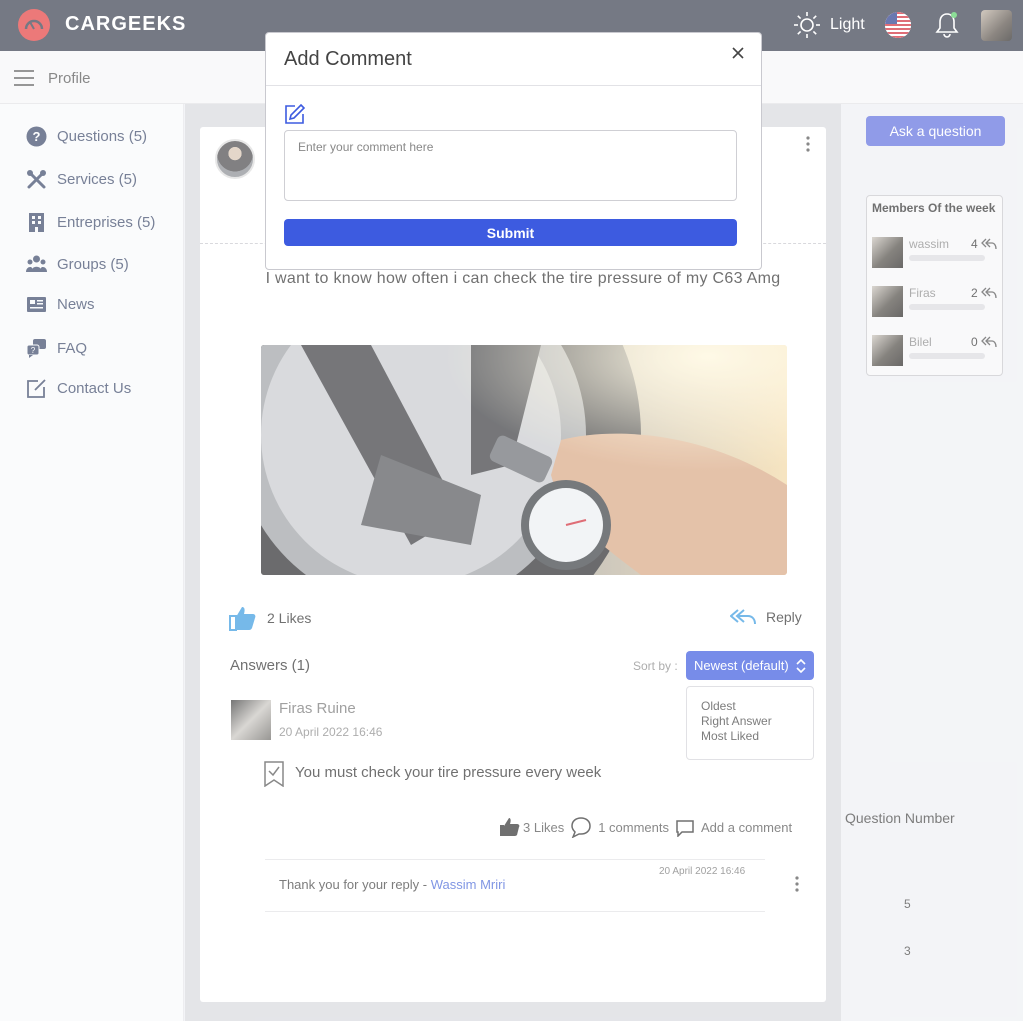 The image size is (1023, 1021). Describe the element at coordinates (348, 59) in the screenshot. I see `modal-title: Add Comment` at that location.